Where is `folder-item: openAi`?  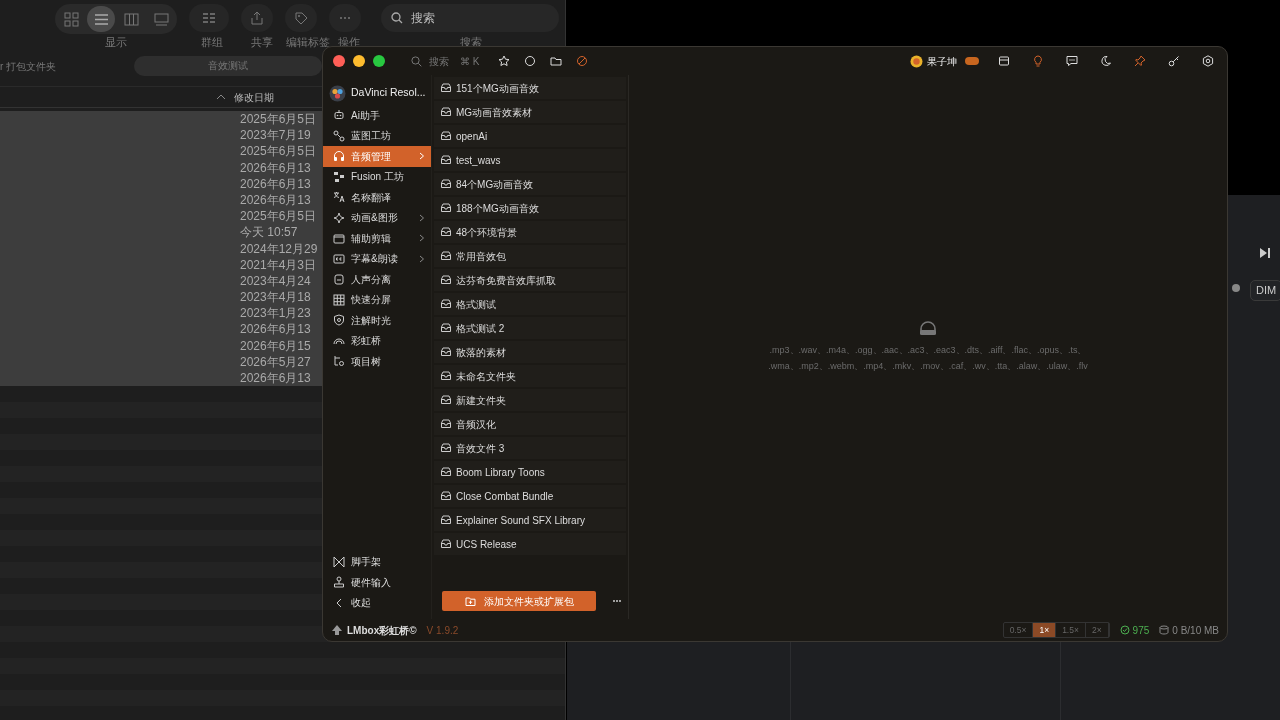 folder-item: openAi is located at coordinates (530, 136).